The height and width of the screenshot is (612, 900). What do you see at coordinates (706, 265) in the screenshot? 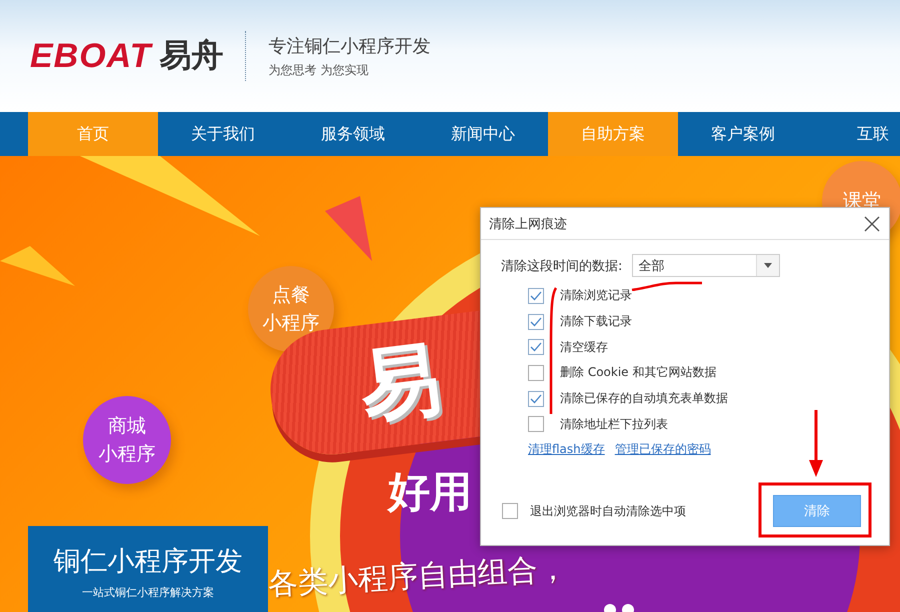
I see `range-dropdown: 全部` at bounding box center [706, 265].